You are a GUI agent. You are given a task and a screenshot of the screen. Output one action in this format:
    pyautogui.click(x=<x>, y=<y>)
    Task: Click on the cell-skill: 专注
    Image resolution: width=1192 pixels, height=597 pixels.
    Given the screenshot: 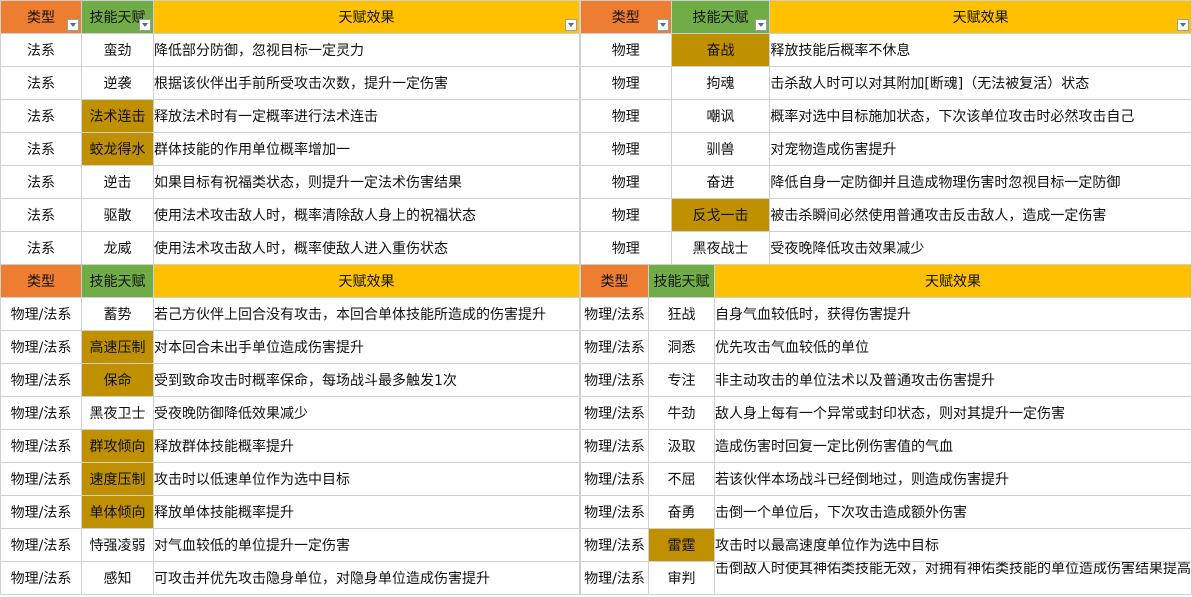 What is the action you would take?
    pyautogui.click(x=681, y=380)
    